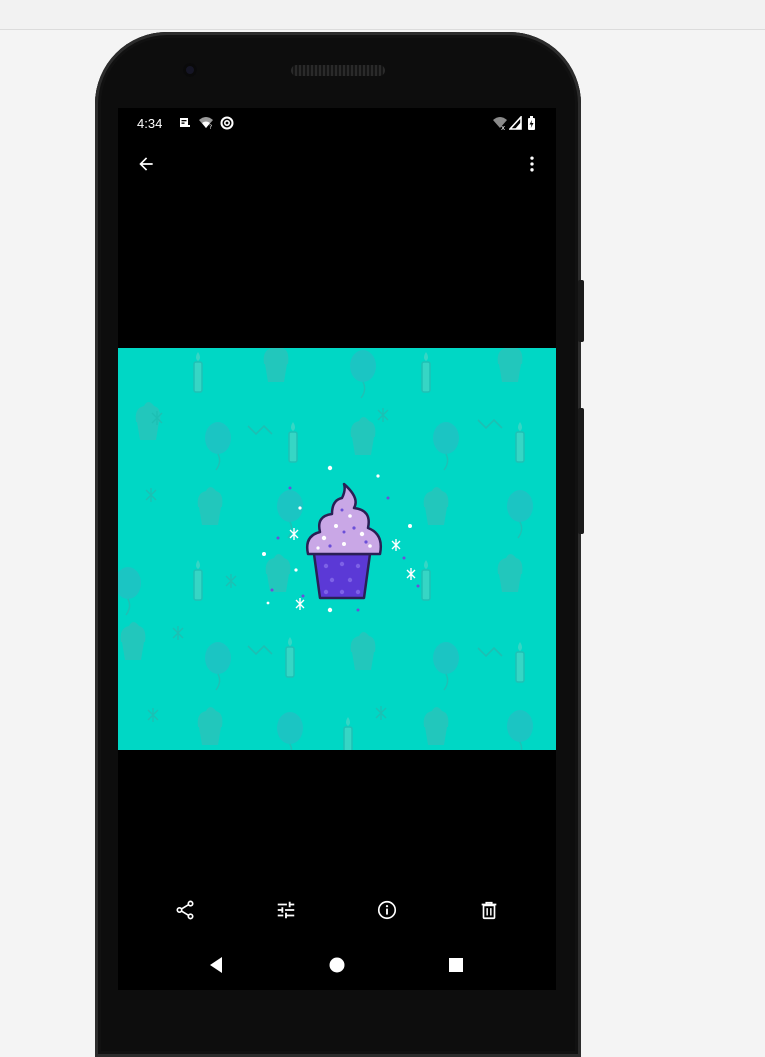  I want to click on status-time: 4:34, so click(150, 123).